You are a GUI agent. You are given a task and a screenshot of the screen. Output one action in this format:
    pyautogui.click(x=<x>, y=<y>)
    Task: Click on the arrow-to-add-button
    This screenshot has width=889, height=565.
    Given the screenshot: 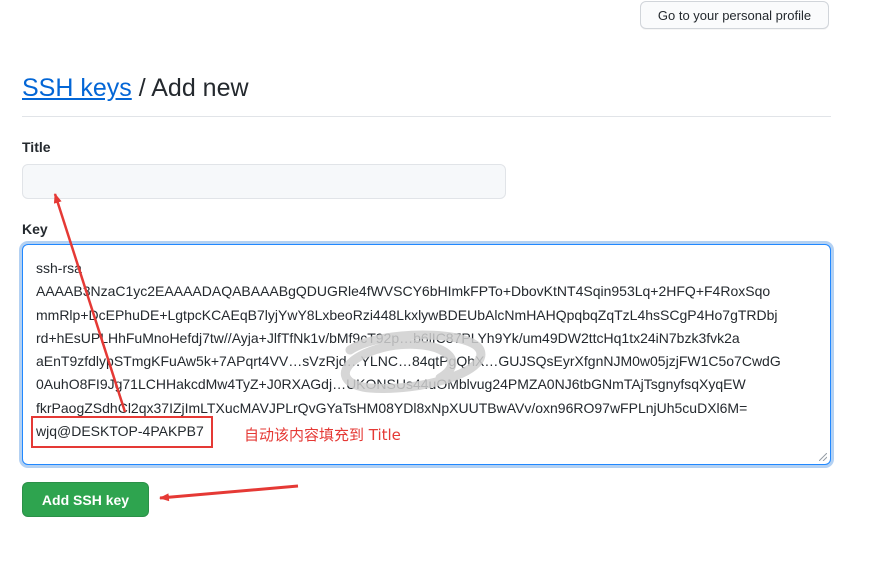 What is the action you would take?
    pyautogui.click(x=229, y=493)
    